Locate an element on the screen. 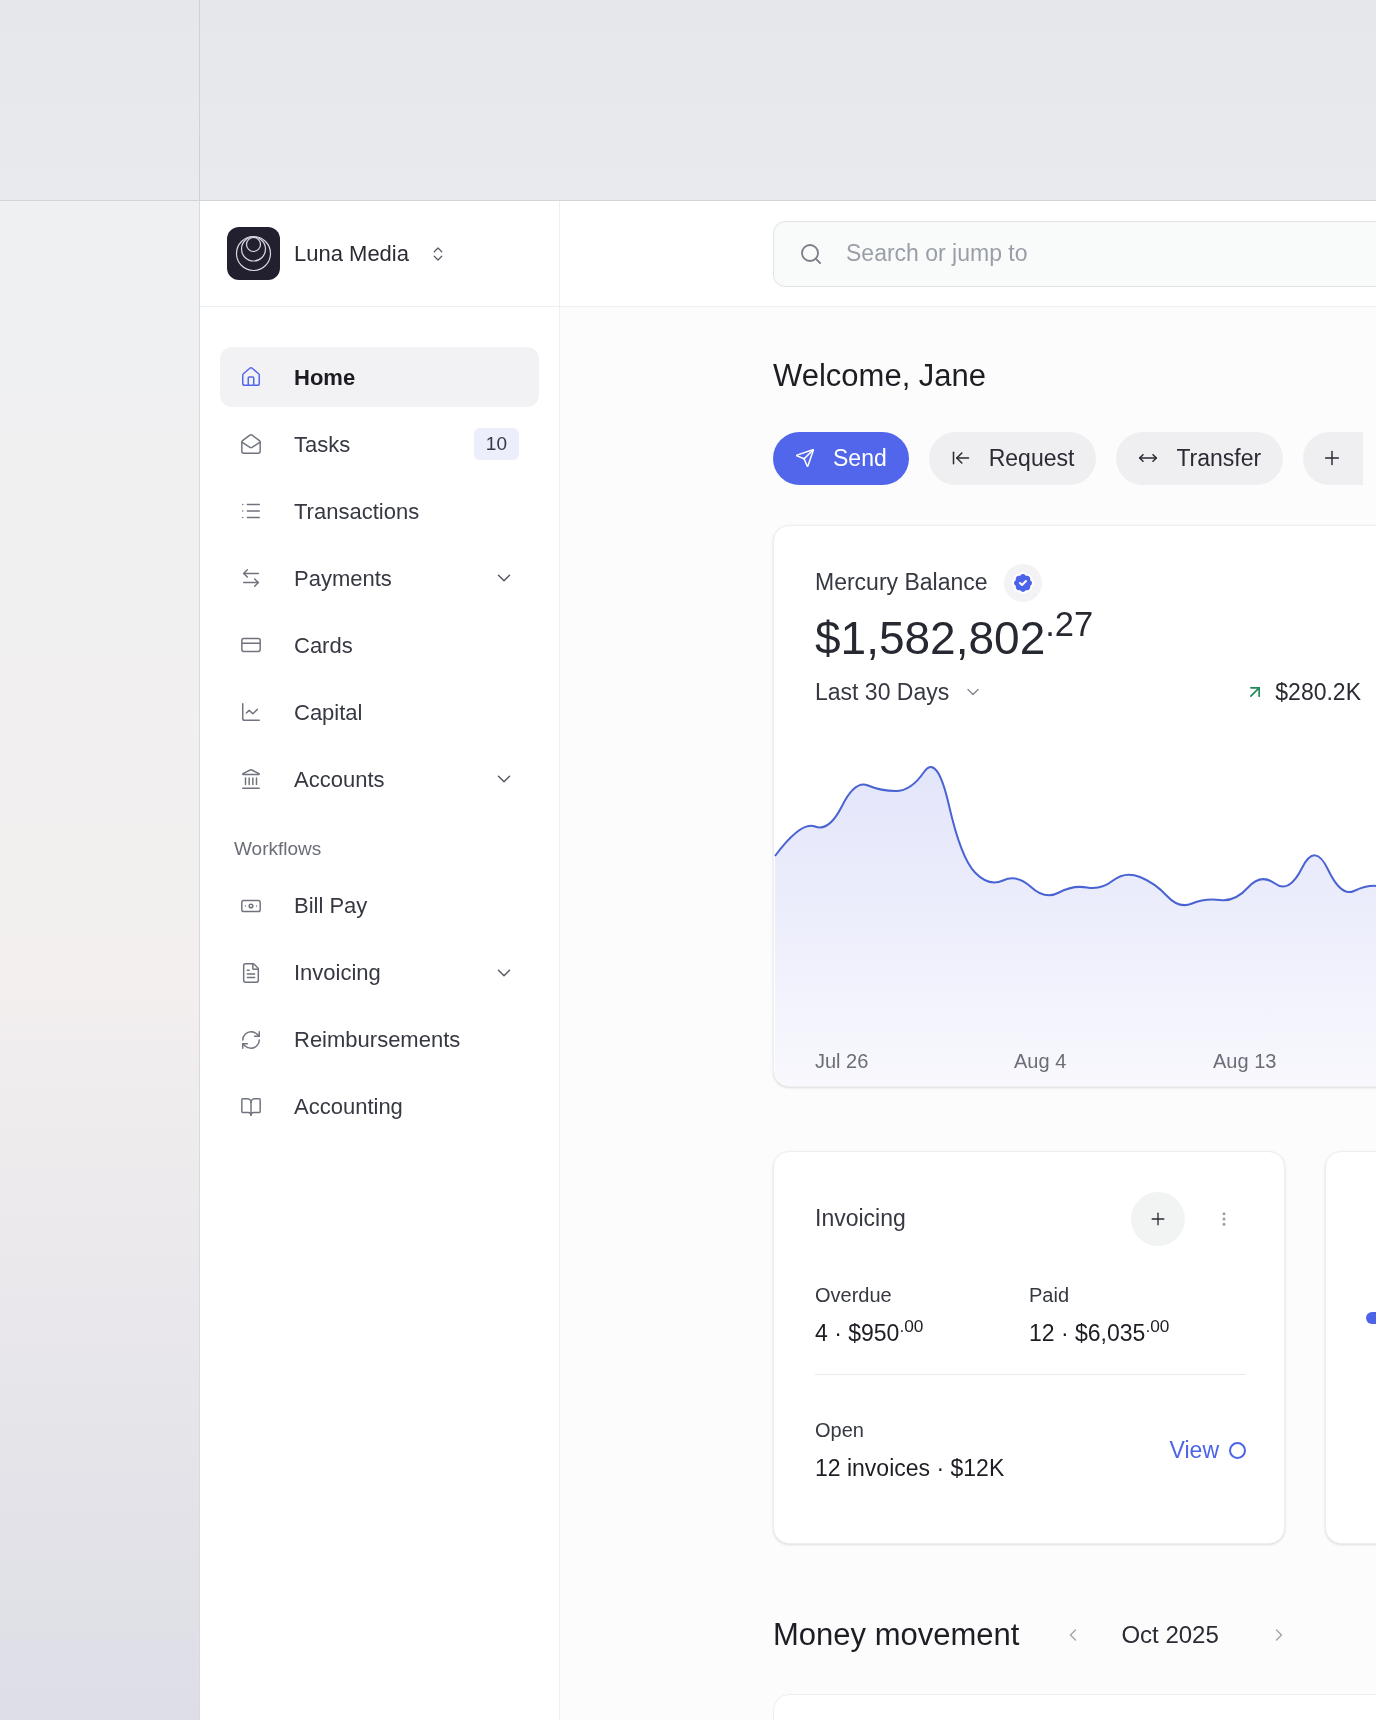 This screenshot has height=1720, width=1376. period-dropdown: Last 30 Days is located at coordinates (899, 692).